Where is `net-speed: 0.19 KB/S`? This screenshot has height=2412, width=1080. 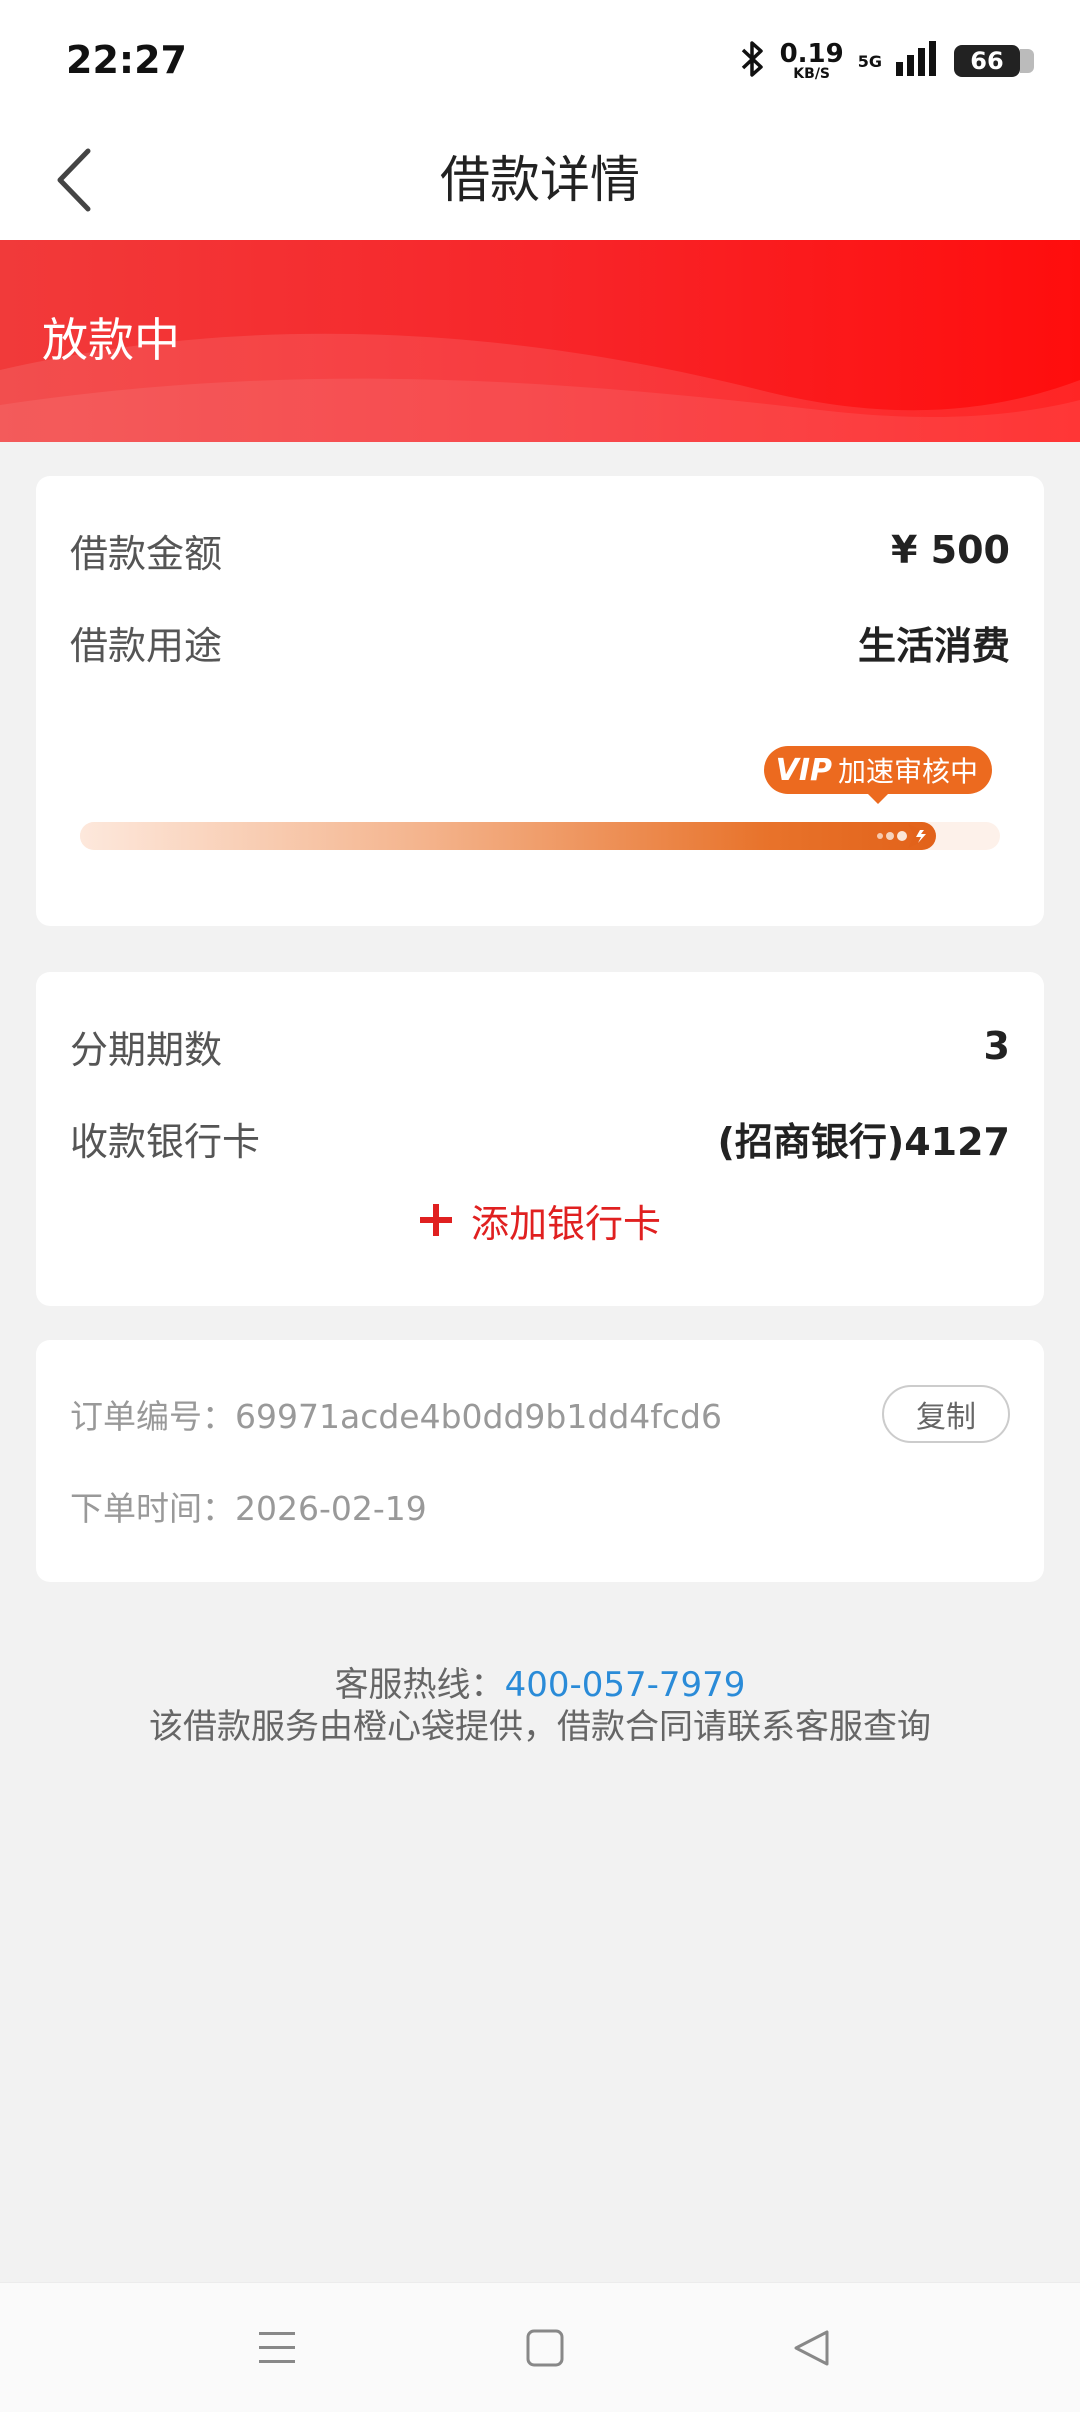 net-speed: 0.19 KB/S is located at coordinates (812, 61).